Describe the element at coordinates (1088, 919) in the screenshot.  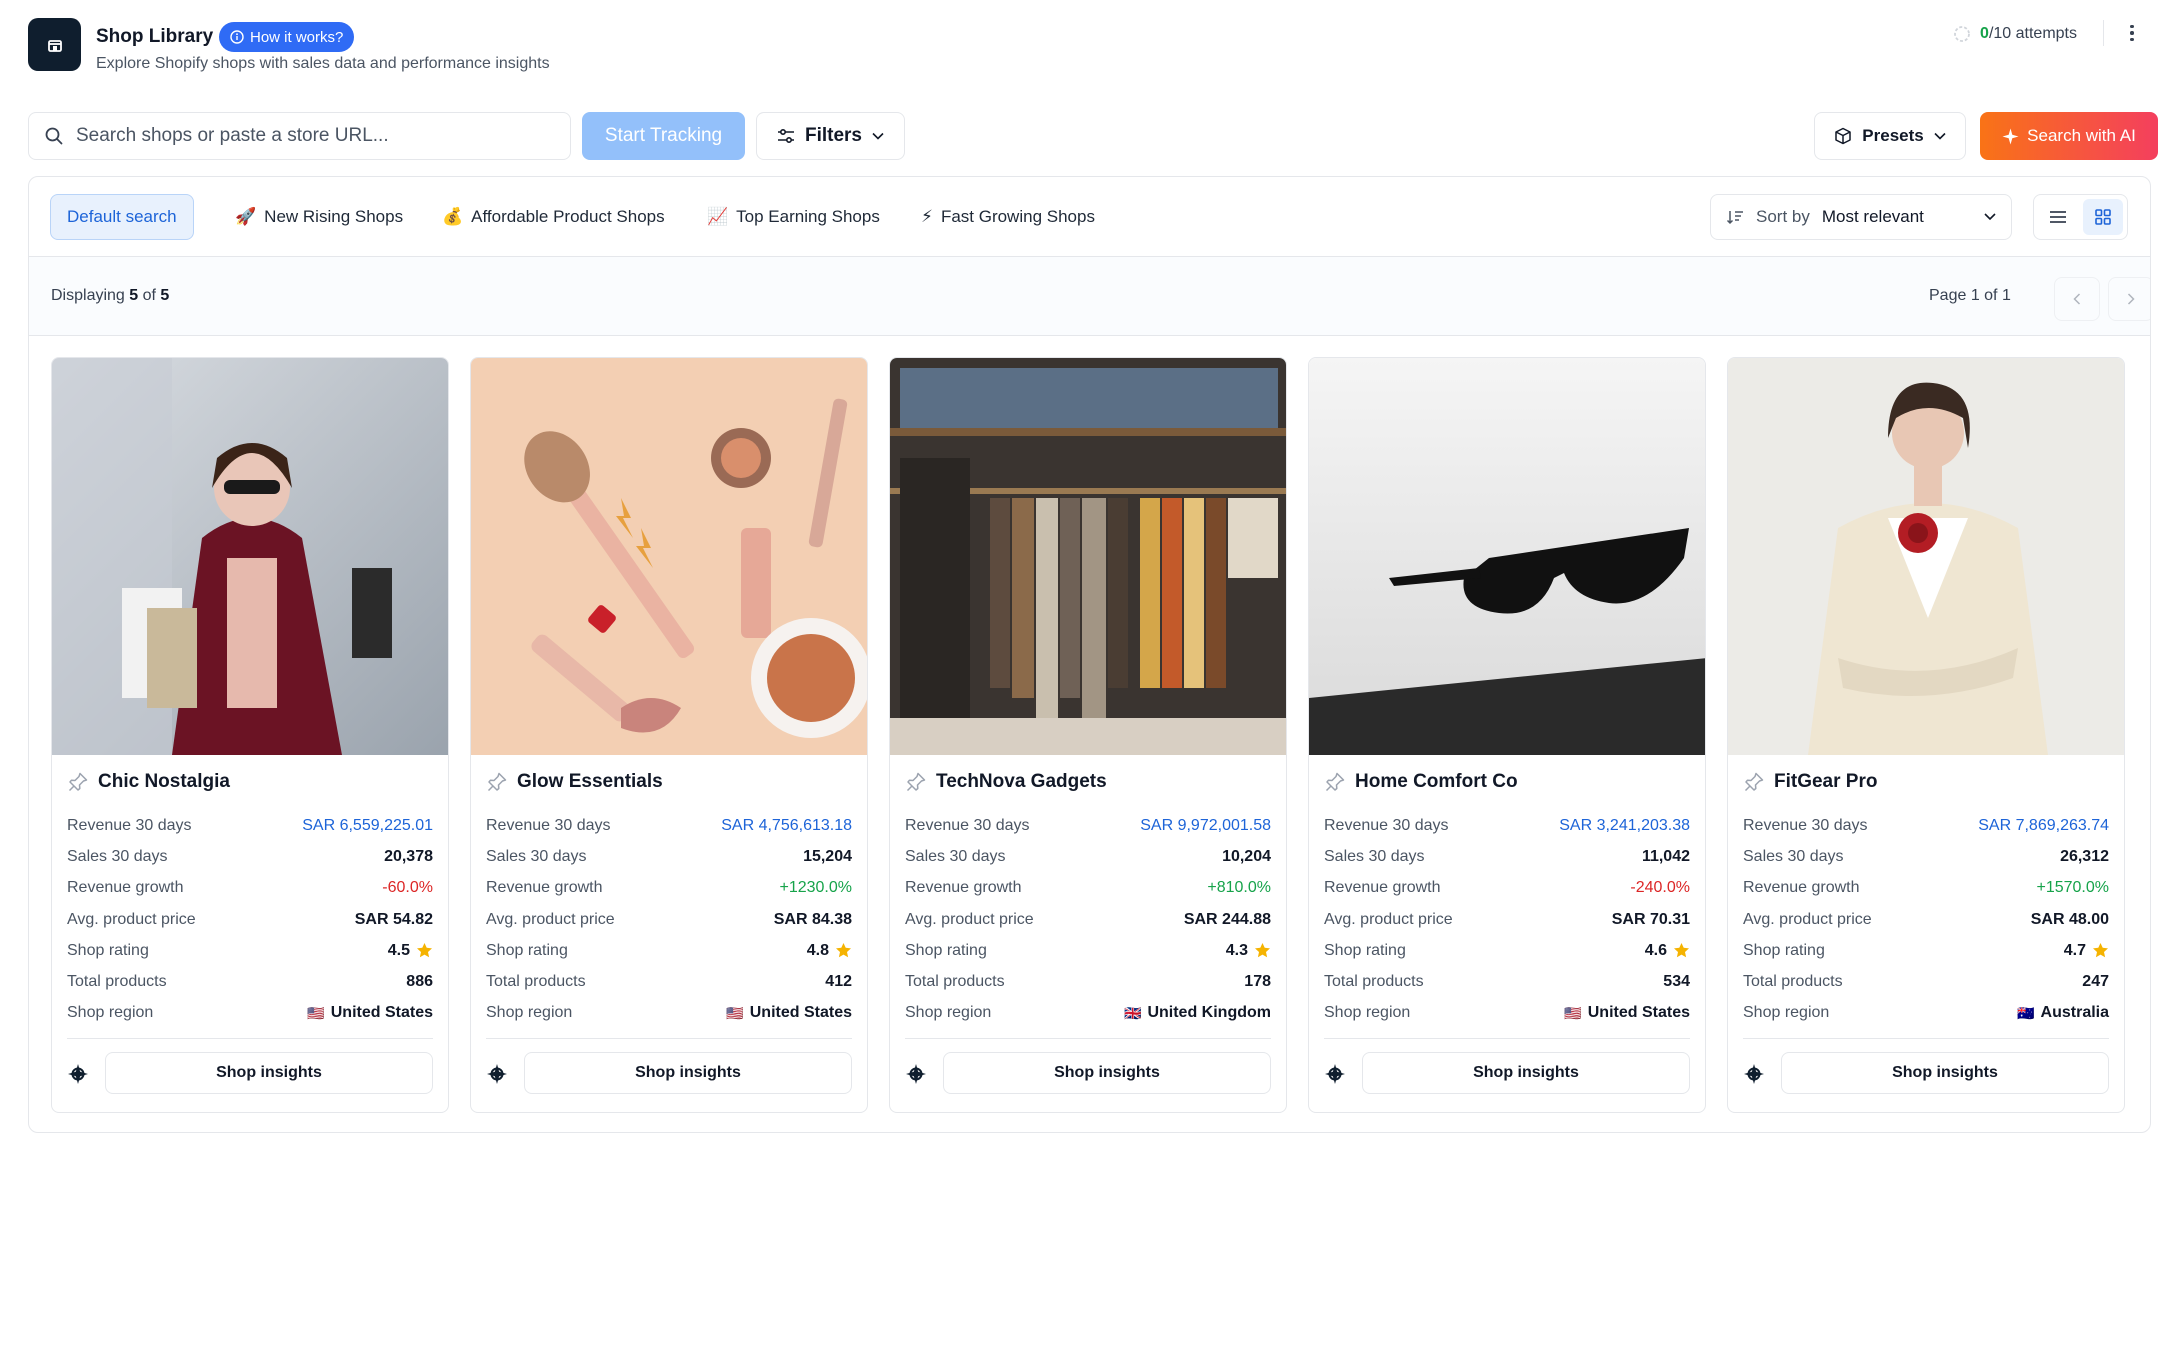
I see `stat-avg-price: Avg. product price SAR 244.88` at that location.